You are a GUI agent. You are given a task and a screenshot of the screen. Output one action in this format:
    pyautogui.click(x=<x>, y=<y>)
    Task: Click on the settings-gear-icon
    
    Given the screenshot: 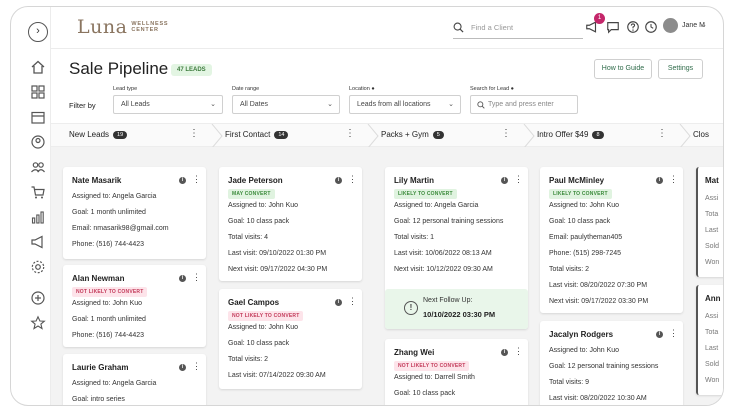 What is the action you would take?
    pyautogui.click(x=38, y=267)
    